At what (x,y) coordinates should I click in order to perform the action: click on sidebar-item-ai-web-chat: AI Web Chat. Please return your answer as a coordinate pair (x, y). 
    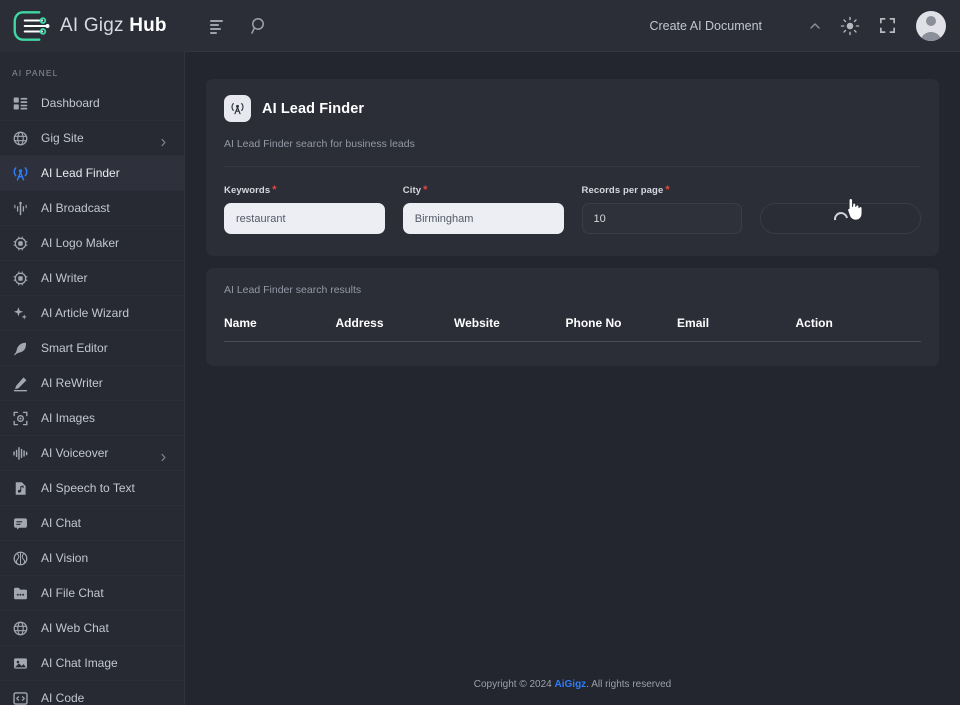
    Looking at the image, I should click on (92, 628).